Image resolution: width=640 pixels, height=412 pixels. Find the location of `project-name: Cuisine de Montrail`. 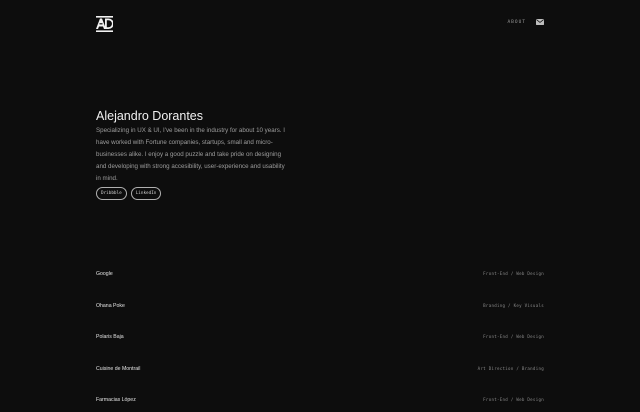

project-name: Cuisine de Montrail is located at coordinates (118, 368).